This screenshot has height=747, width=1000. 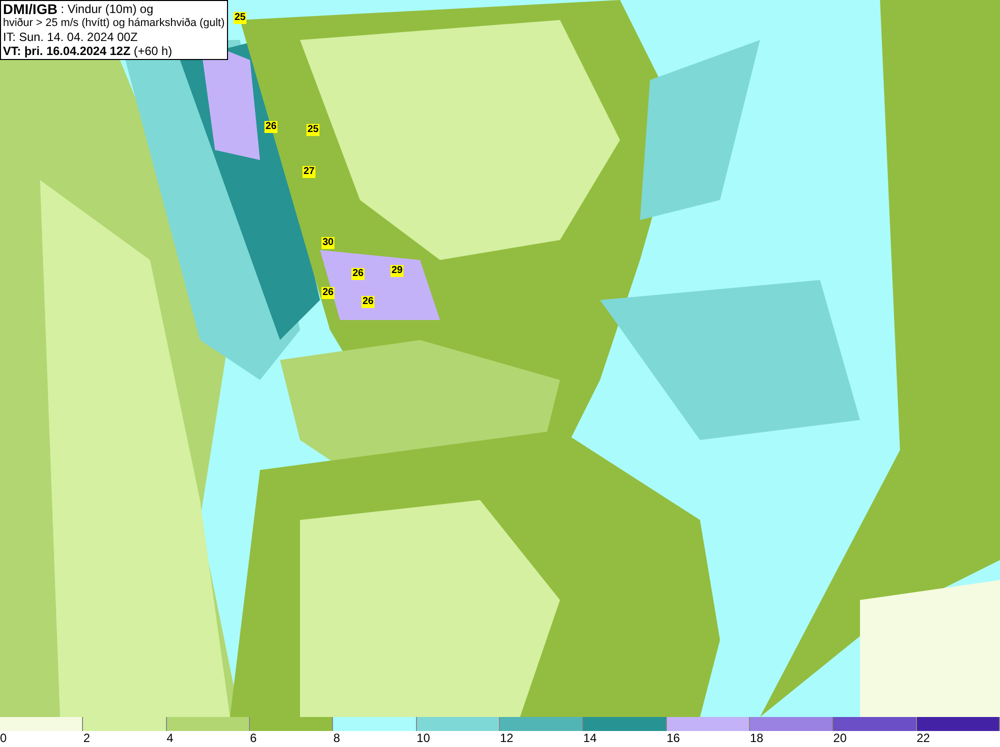 What do you see at coordinates (71, 37) in the screenshot?
I see `init-time-text: IT: Sun. 14. 04. 2024 00Z` at bounding box center [71, 37].